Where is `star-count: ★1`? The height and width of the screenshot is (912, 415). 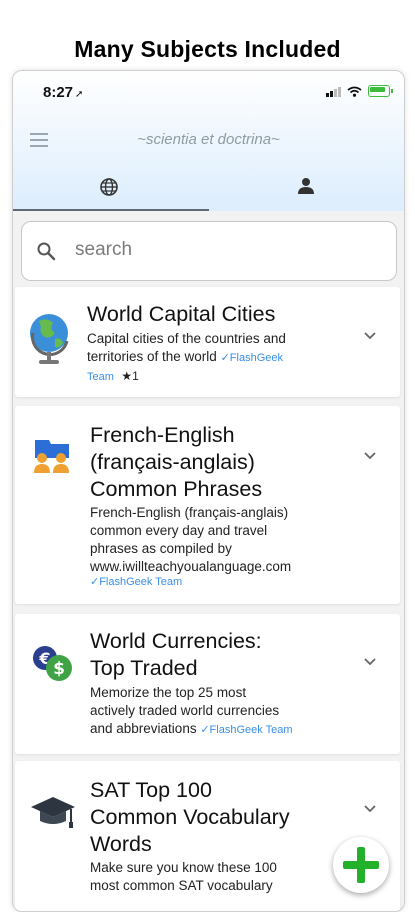 star-count: ★1 is located at coordinates (130, 376).